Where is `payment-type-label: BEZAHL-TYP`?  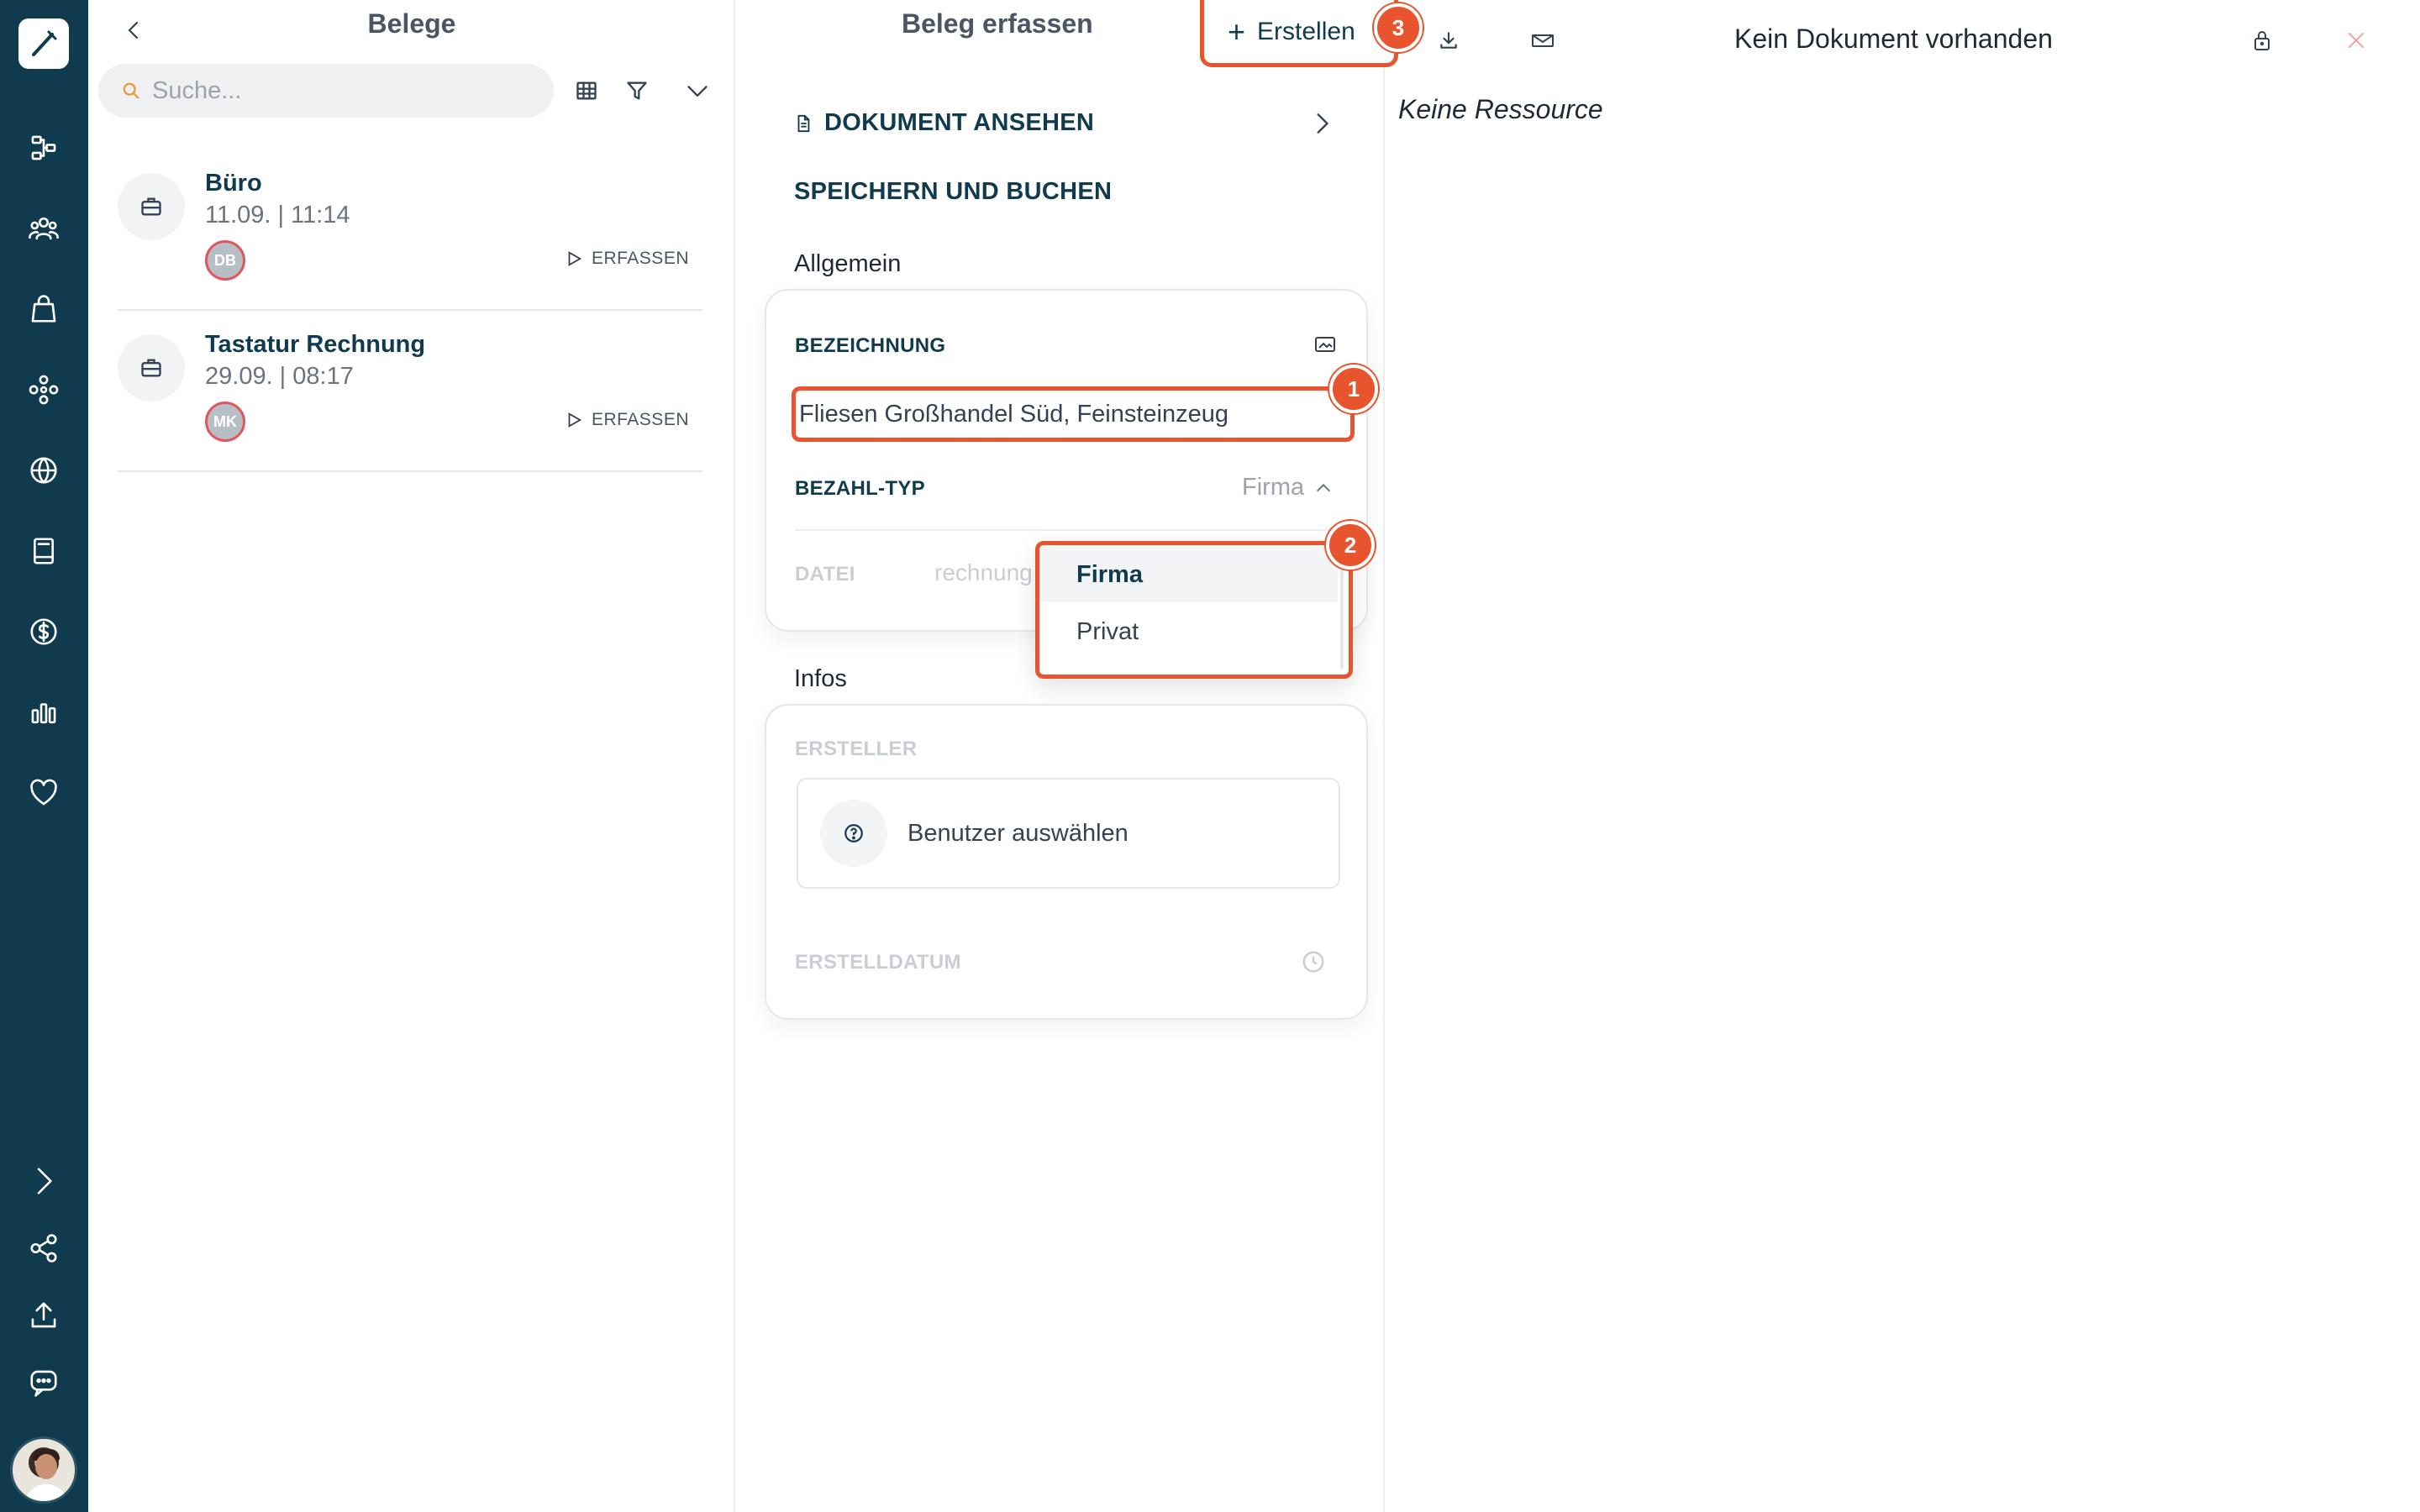 payment-type-label: BEZAHL-TYP is located at coordinates (860, 488).